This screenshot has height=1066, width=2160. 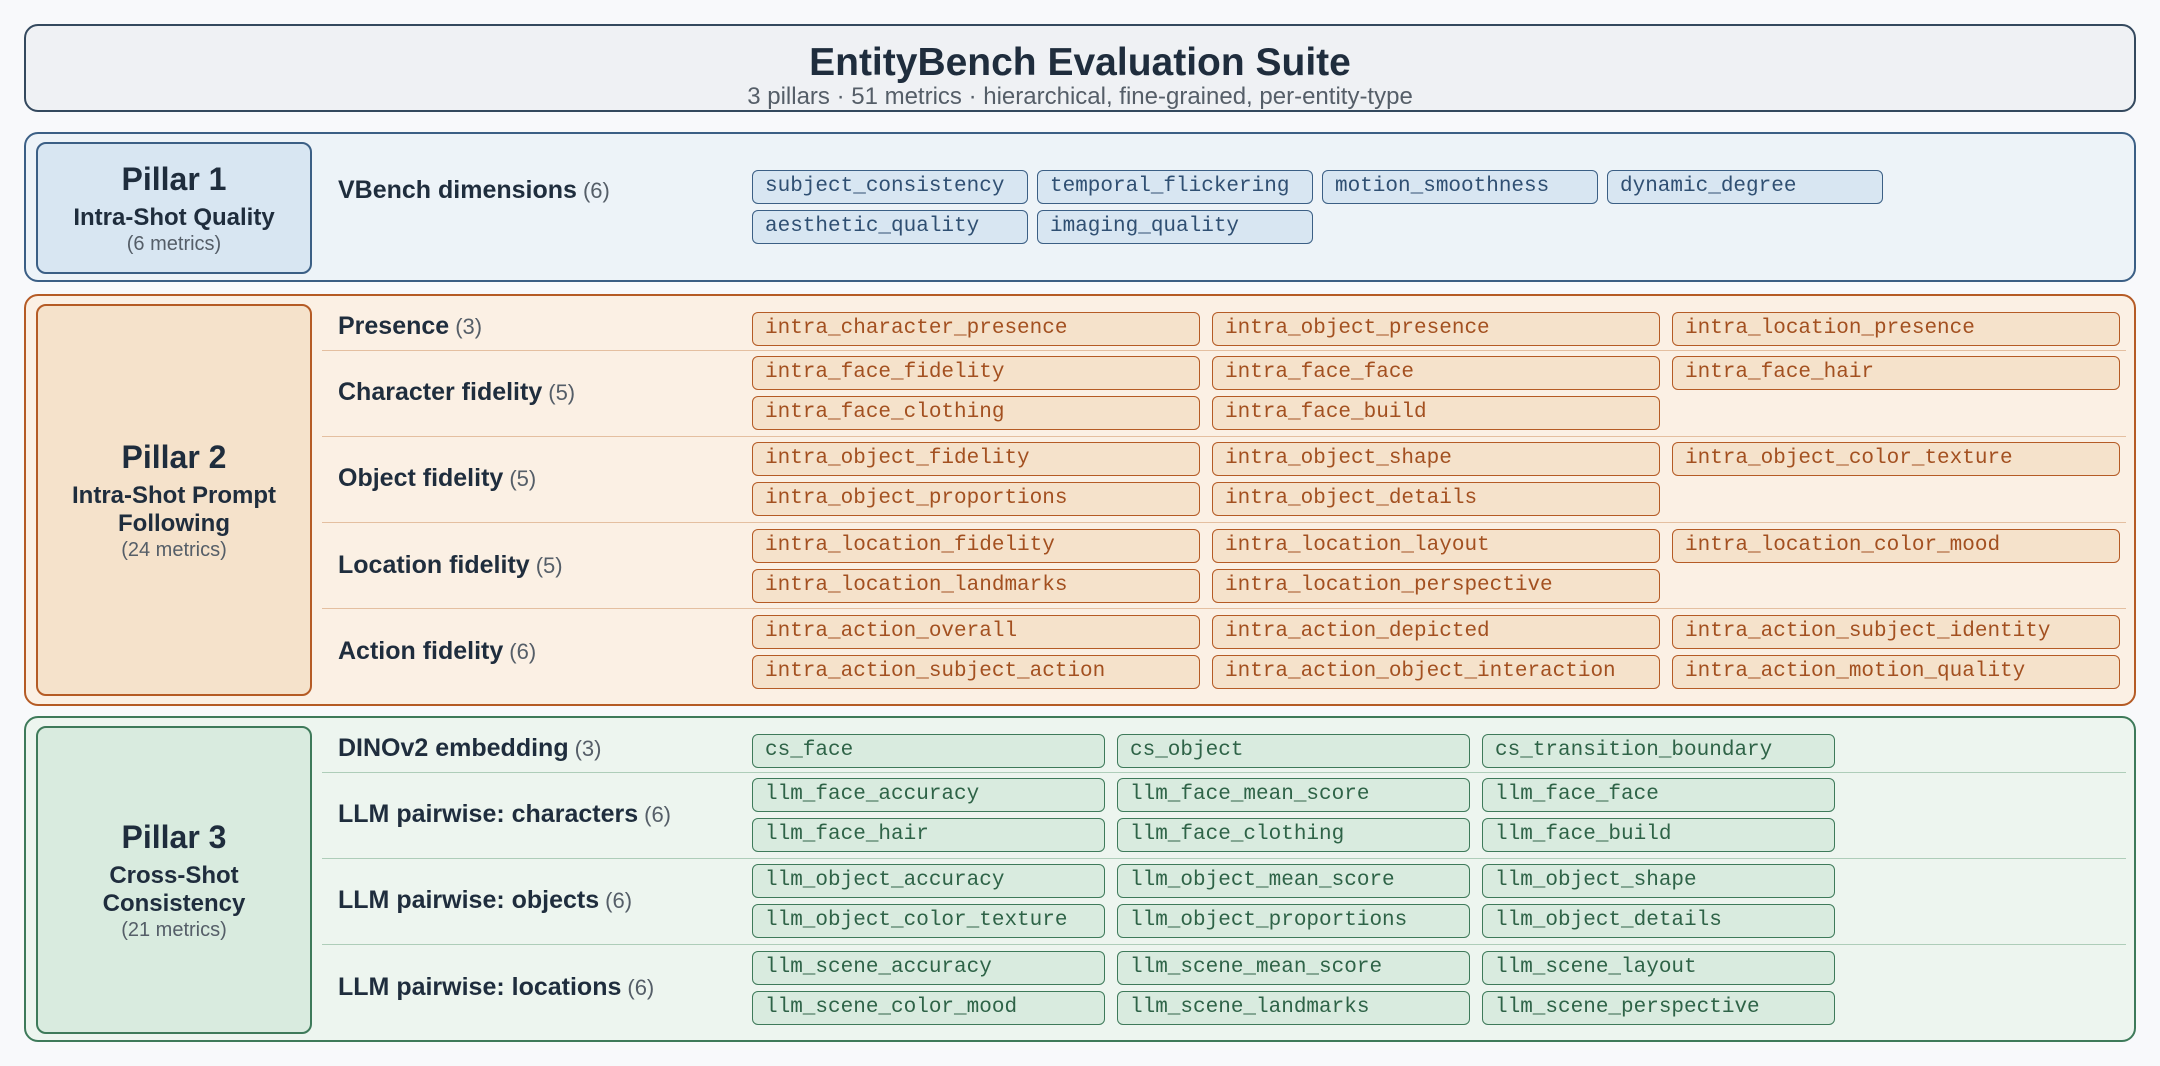 What do you see at coordinates (928, 1008) in the screenshot?
I see `metric-chip-llm-scene-color-mood: llm_scene_color_mood` at bounding box center [928, 1008].